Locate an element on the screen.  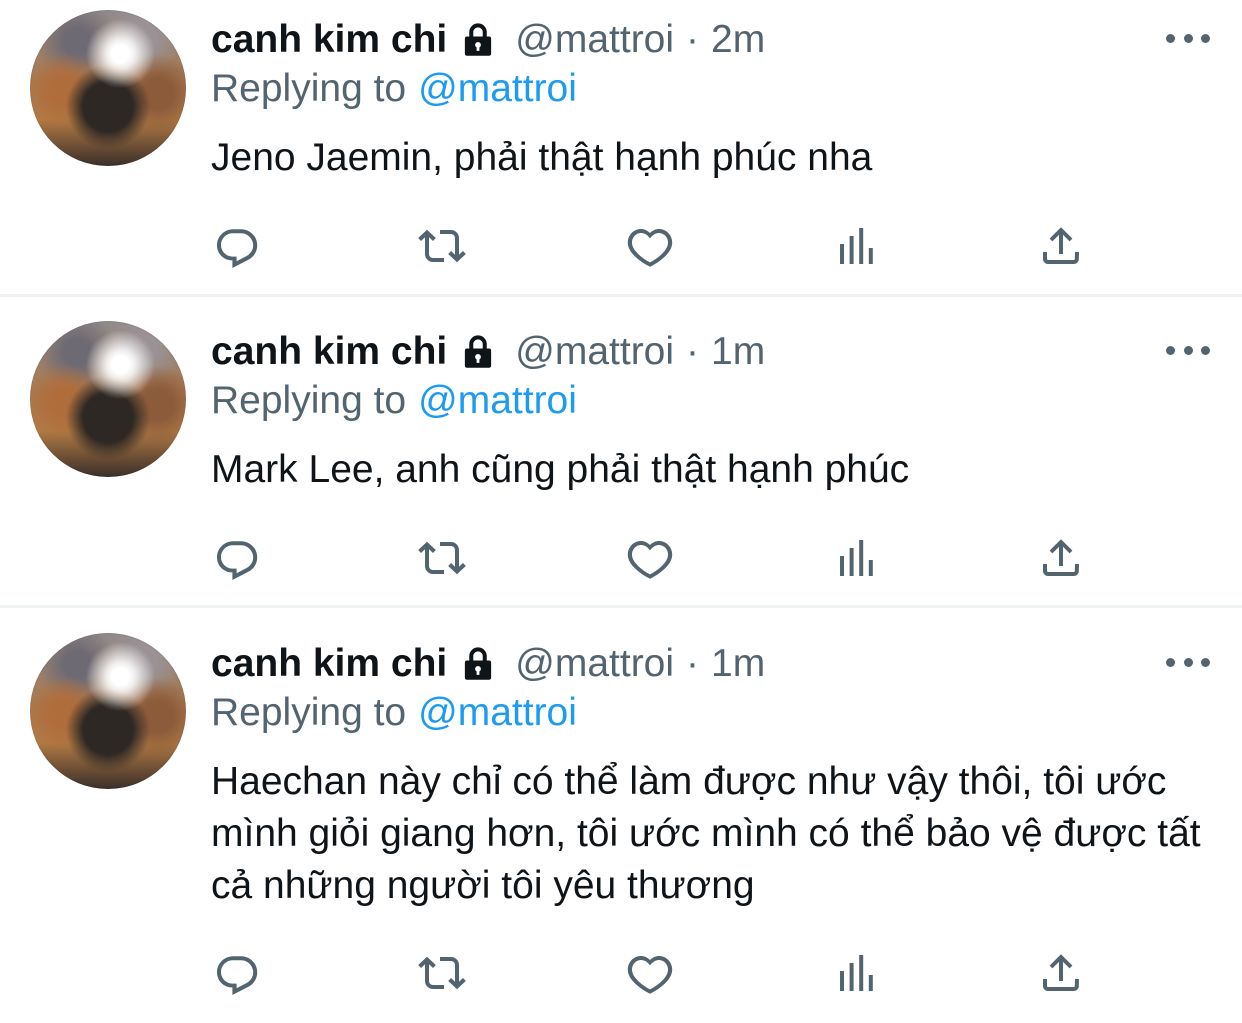
tweet-text: Jeno Jaemin, phải thật hạnh phúc nha is located at coordinates (542, 157).